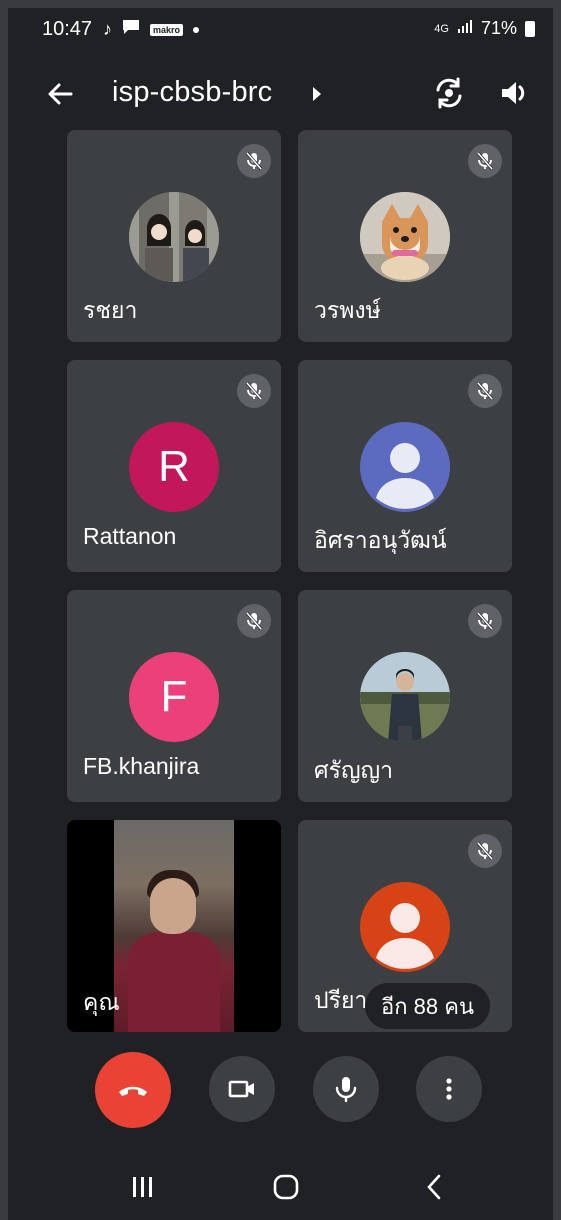 The height and width of the screenshot is (1220, 561). What do you see at coordinates (449, 95) in the screenshot?
I see `switch-camera-icon` at bounding box center [449, 95].